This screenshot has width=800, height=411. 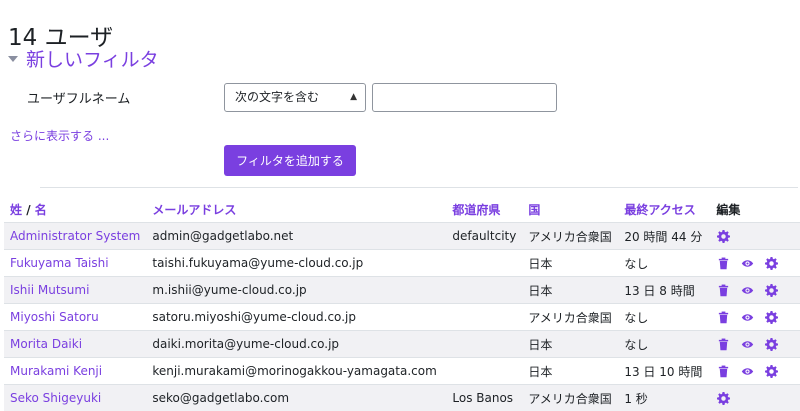 I want to click on last-access-cell: 1 秒, so click(x=664, y=397).